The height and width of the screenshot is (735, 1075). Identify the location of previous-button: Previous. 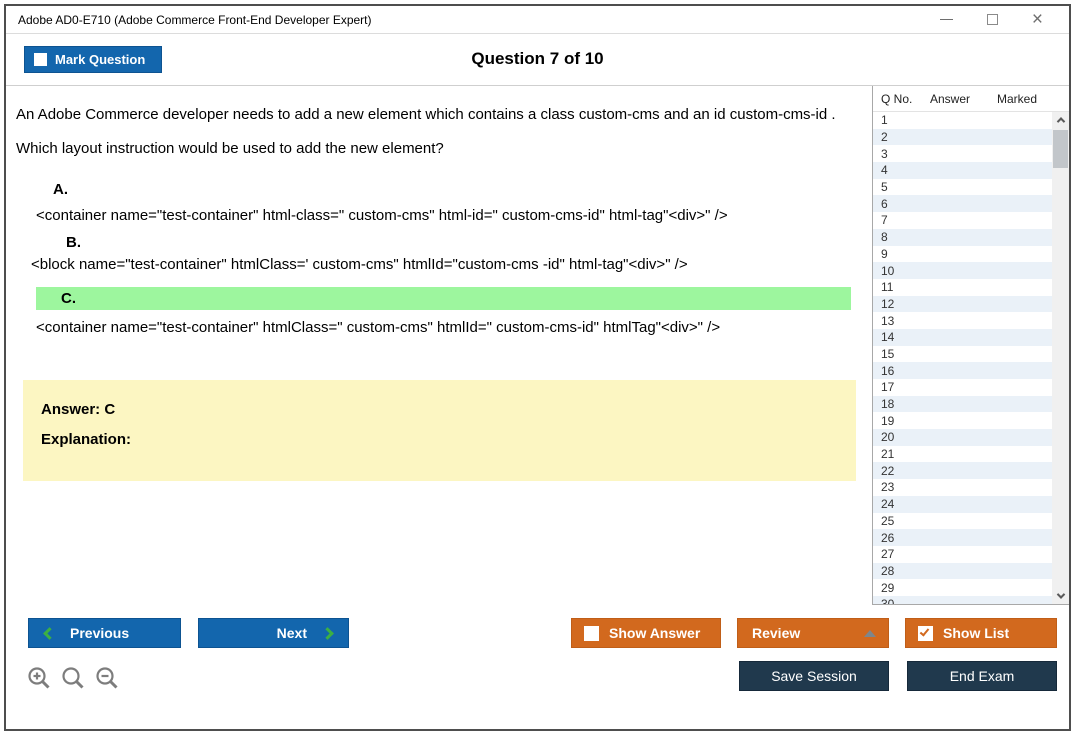
(104, 633).